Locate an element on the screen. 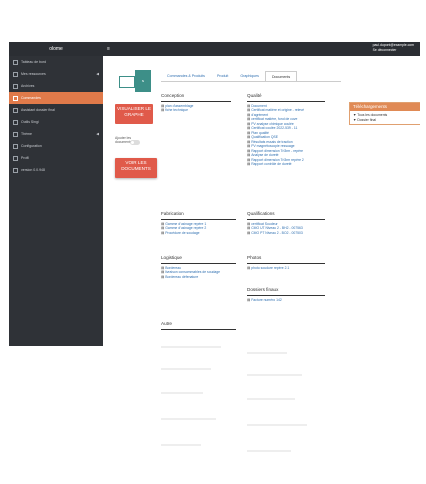 This screenshot has height=484, width=426. section-photos: Photos photo soudure repère 2.1 is located at coordinates (286, 263).